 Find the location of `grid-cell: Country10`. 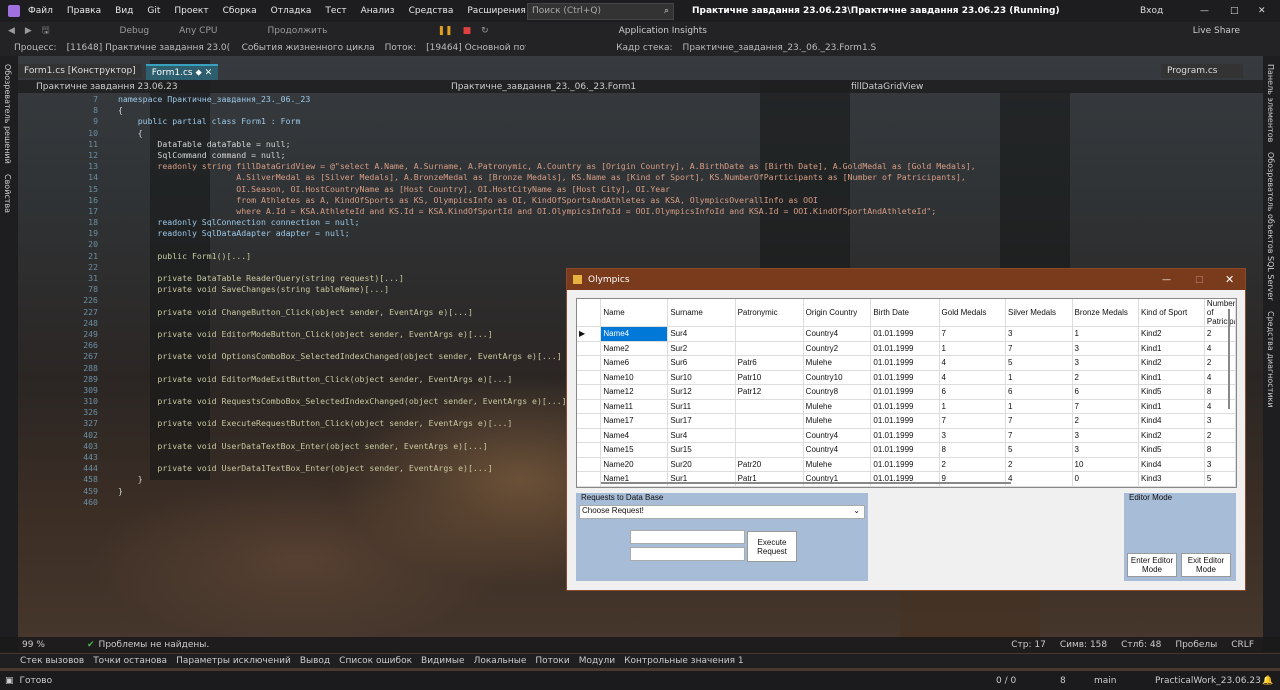

grid-cell: Country10 is located at coordinates (837, 377).